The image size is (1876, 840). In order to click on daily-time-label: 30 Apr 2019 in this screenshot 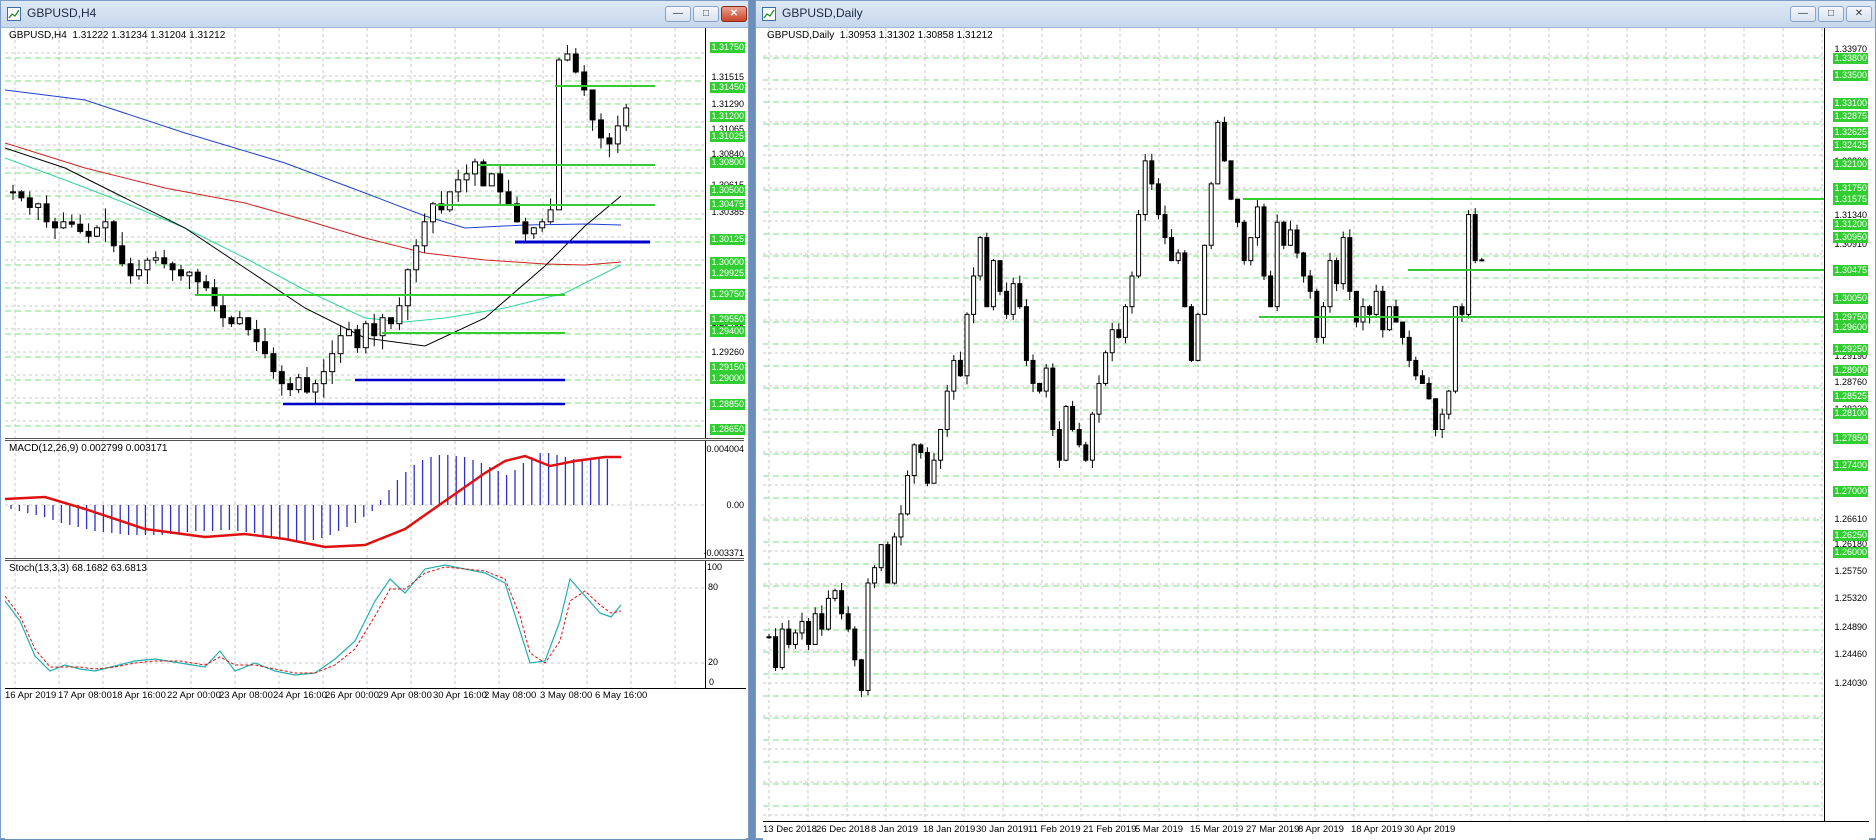, I will do `click(1430, 829)`.